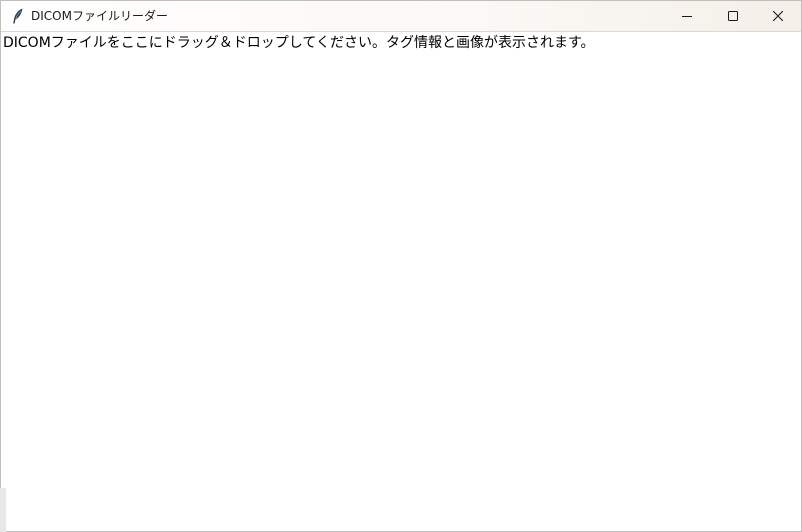  I want to click on background-strip, so click(3, 510).